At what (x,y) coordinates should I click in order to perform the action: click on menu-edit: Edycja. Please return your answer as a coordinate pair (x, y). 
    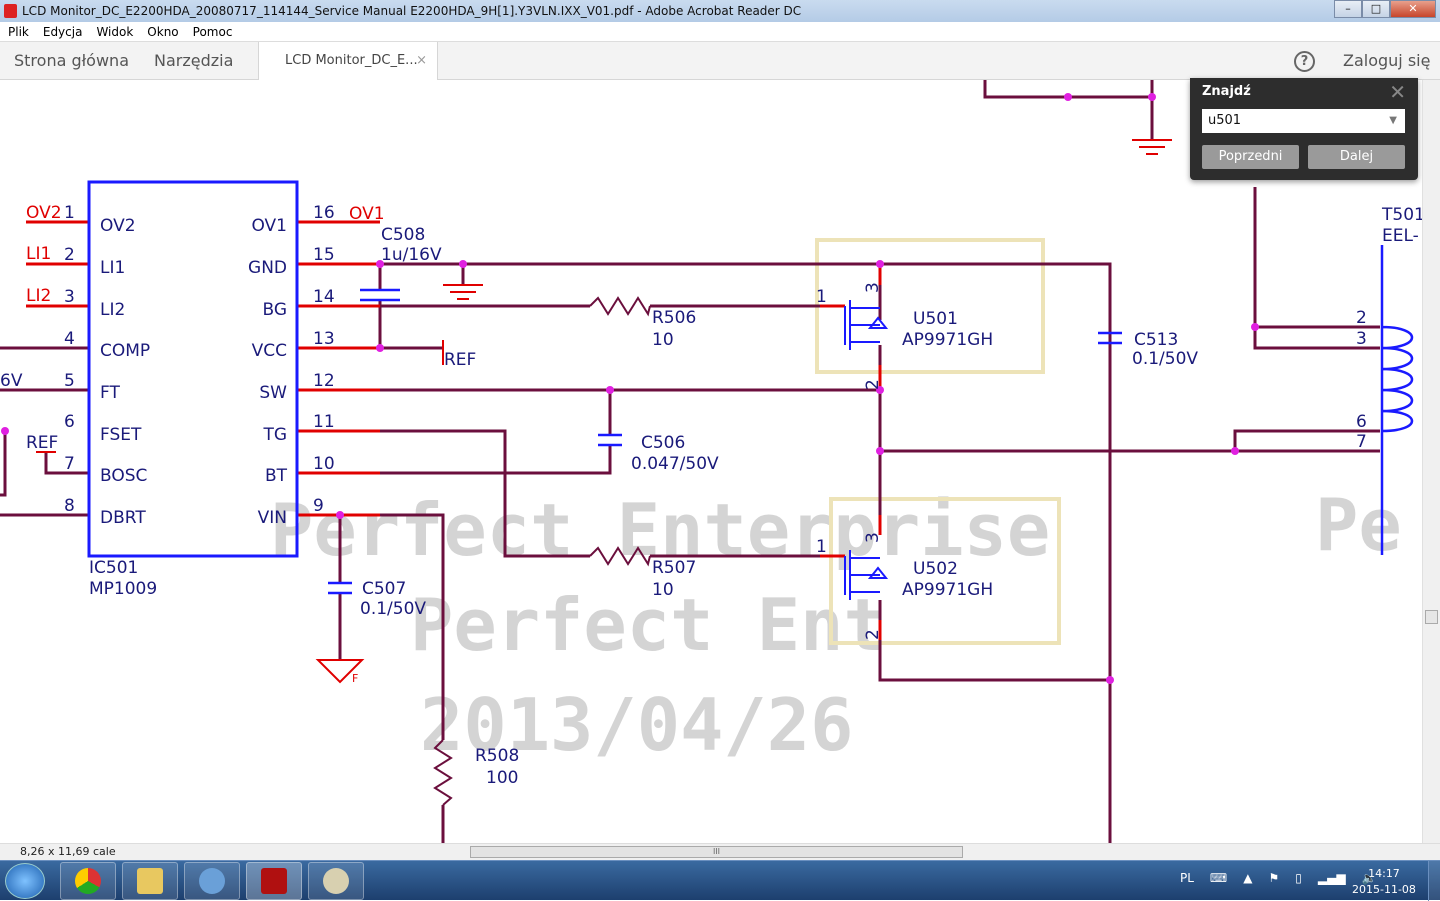
    Looking at the image, I should click on (63, 31).